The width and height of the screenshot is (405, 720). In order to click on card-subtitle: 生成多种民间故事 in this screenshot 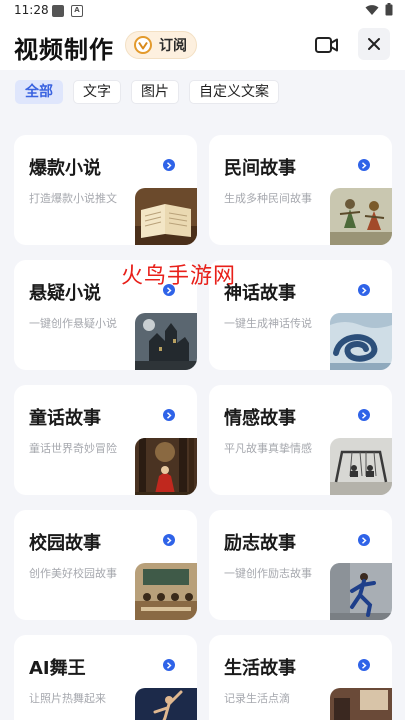, I will do `click(268, 198)`.